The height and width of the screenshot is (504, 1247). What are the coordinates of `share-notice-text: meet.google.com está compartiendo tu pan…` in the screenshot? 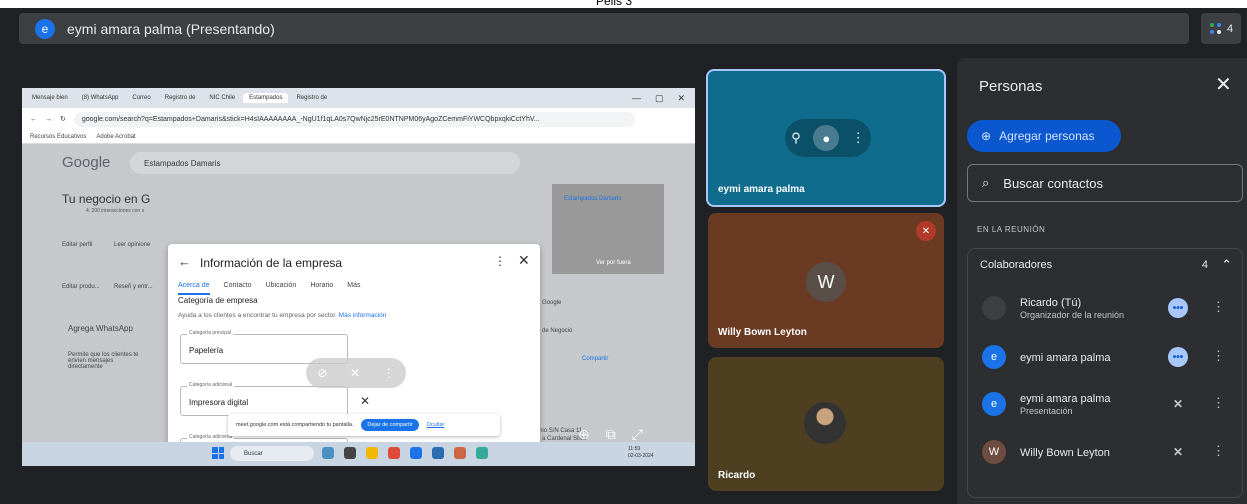 It's located at (295, 425).